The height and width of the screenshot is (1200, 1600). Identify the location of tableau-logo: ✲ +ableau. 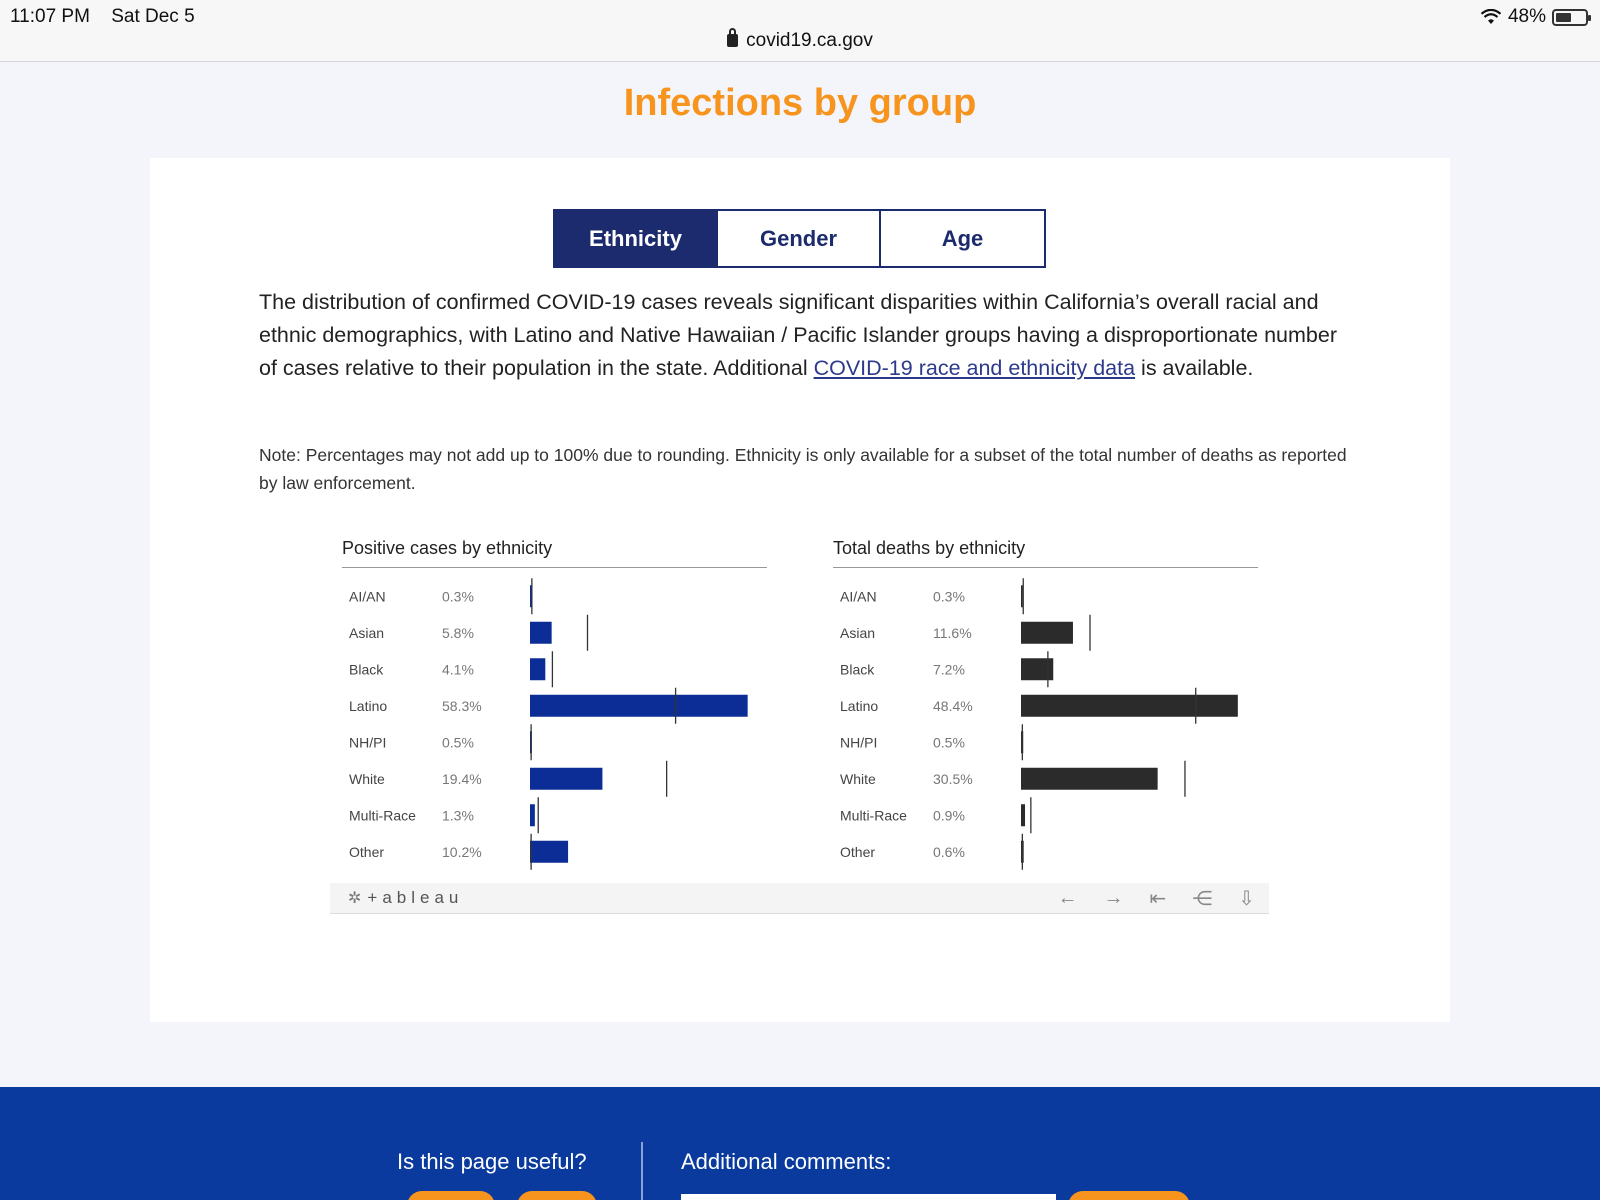
(405, 898).